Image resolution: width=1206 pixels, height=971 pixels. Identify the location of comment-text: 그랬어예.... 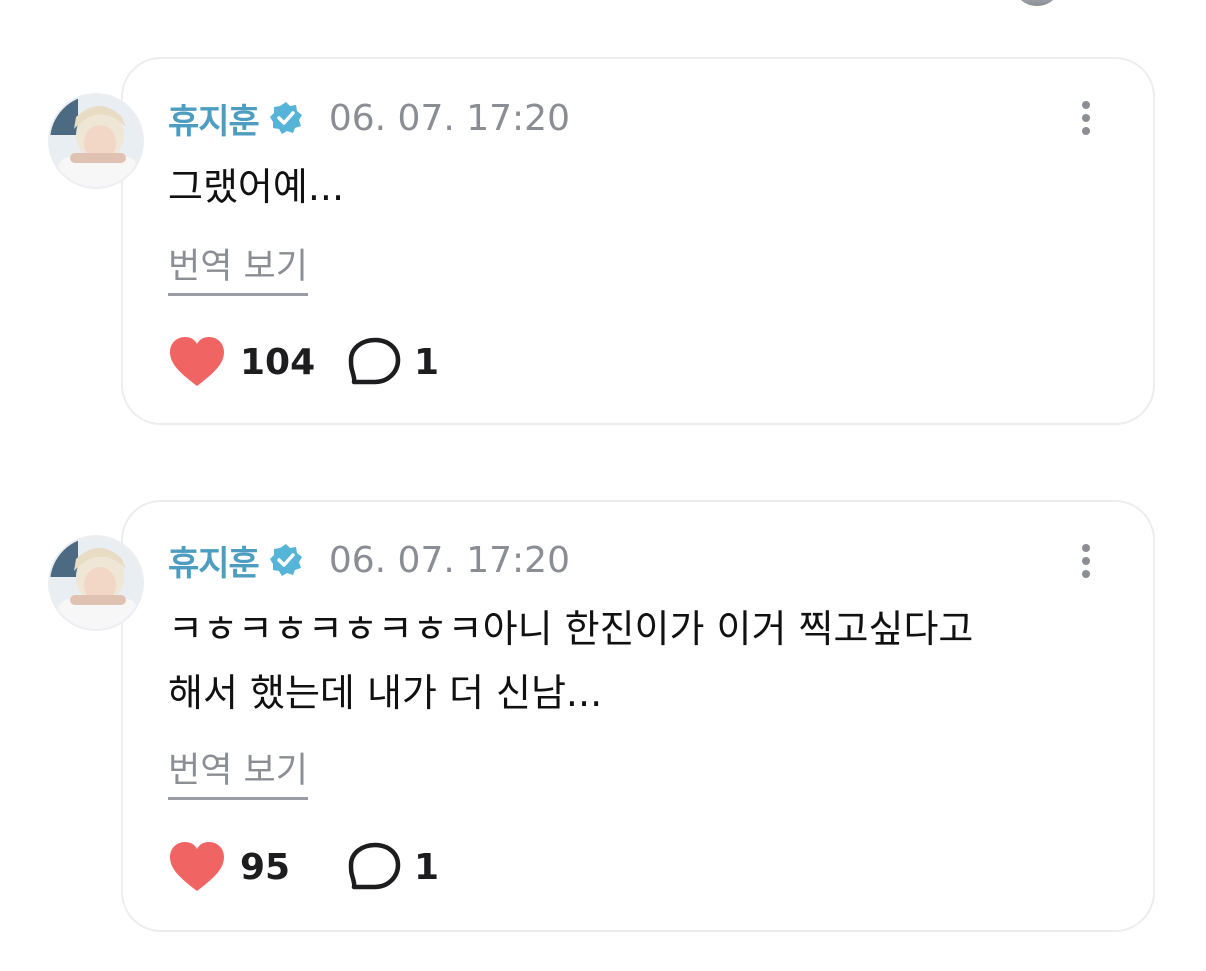
(256, 187).